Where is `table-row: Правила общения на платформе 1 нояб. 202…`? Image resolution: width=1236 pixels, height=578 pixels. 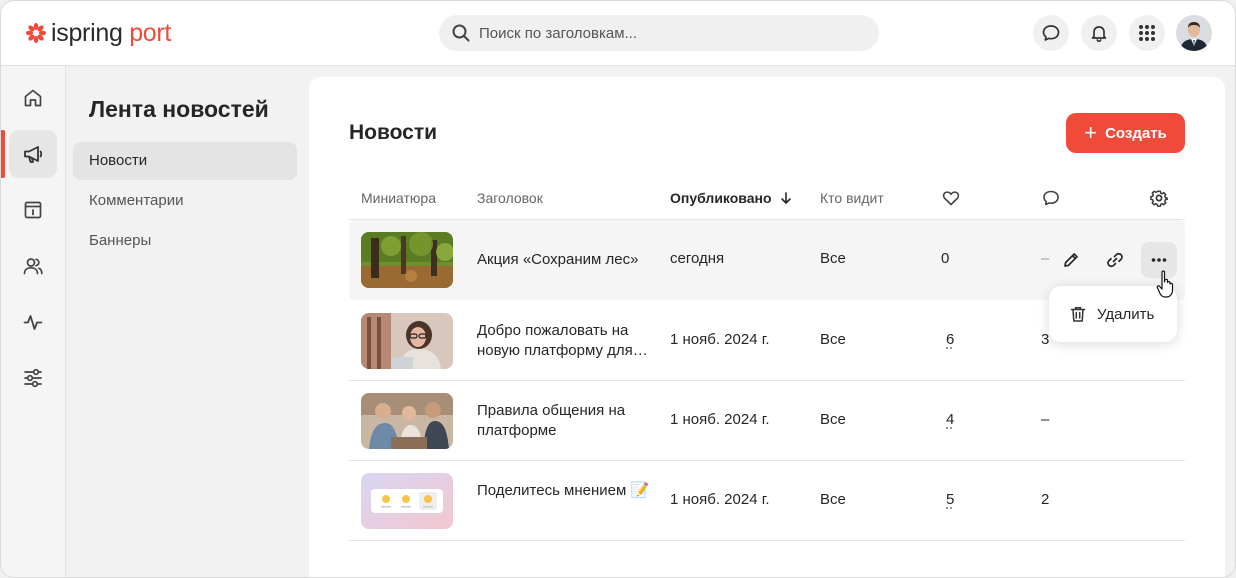
table-row: Правила общения на платформе 1 нояб. 202… is located at coordinates (767, 421).